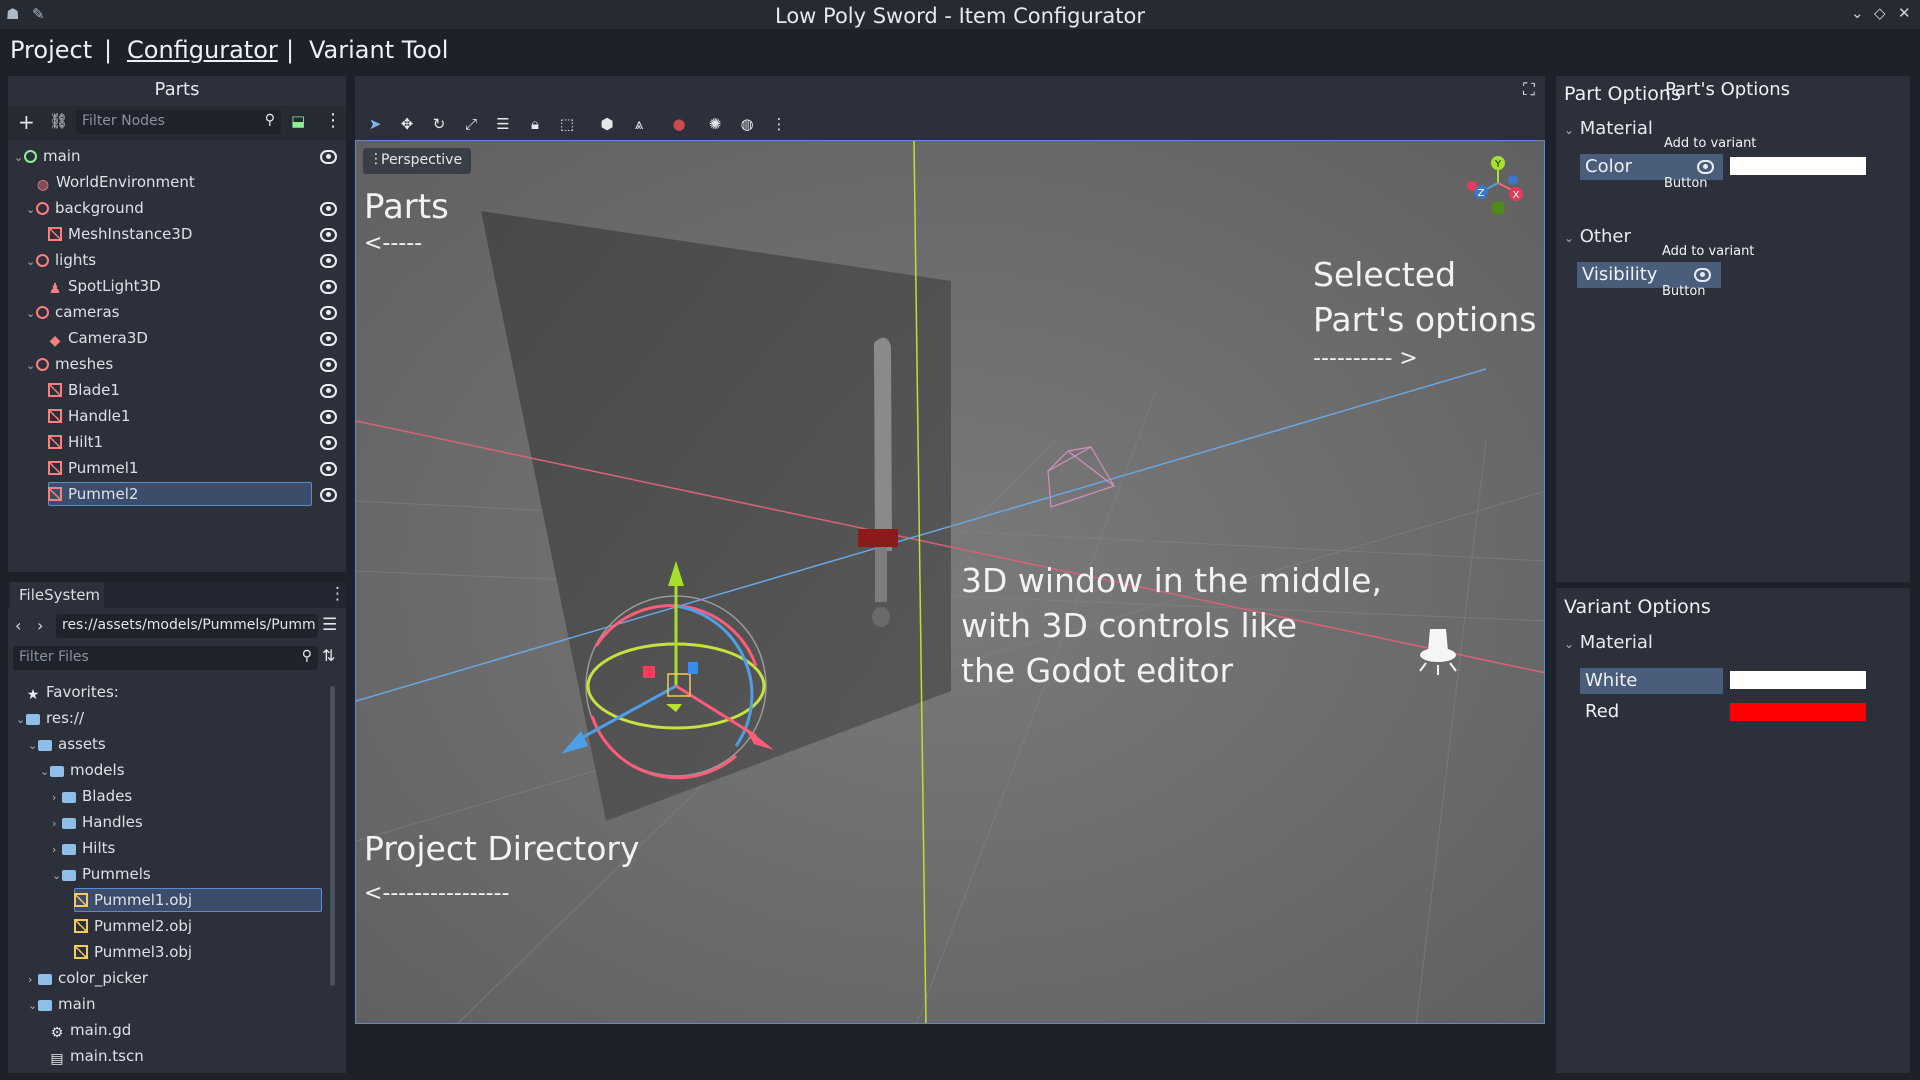 The height and width of the screenshot is (1080, 1920). What do you see at coordinates (1880, 13) in the screenshot?
I see `maximize-icon: ◇` at bounding box center [1880, 13].